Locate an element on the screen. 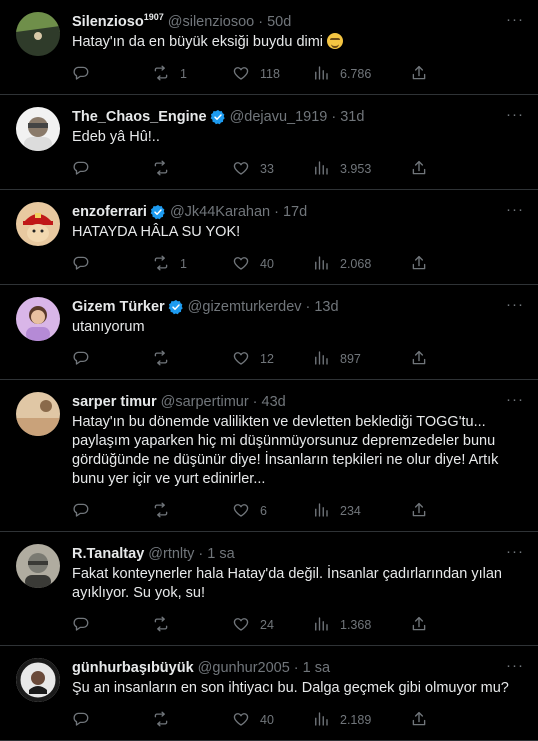 The height and width of the screenshot is (741, 538). timestamp: 13d is located at coordinates (326, 307).